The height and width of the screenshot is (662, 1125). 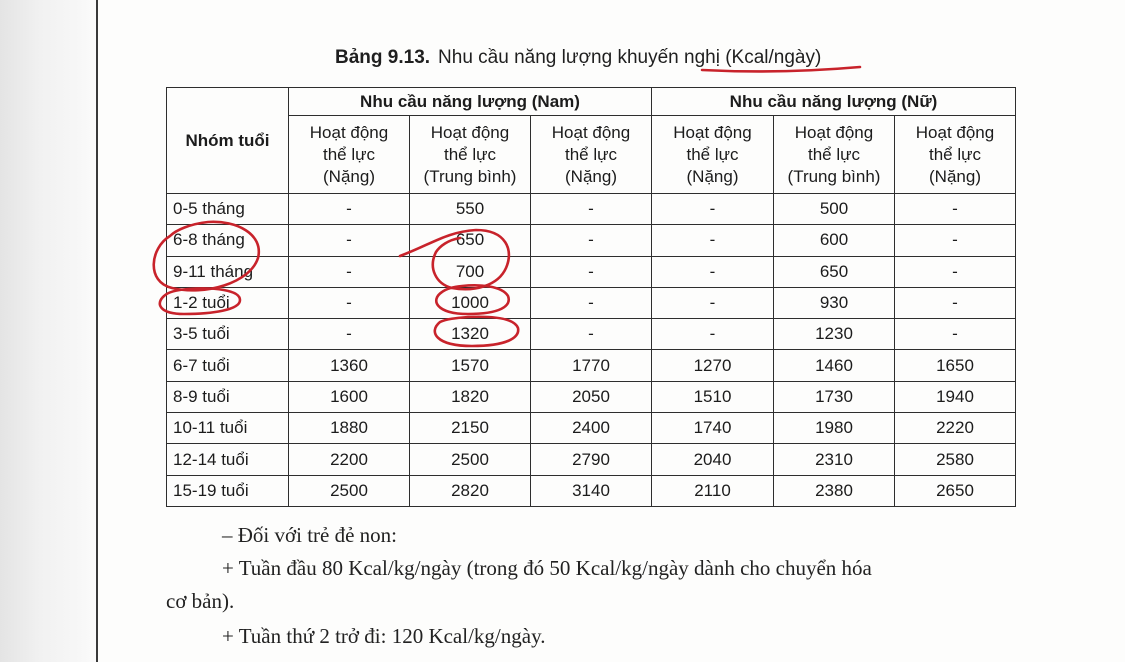 I want to click on energy-value-cell: 1360, so click(x=349, y=365).